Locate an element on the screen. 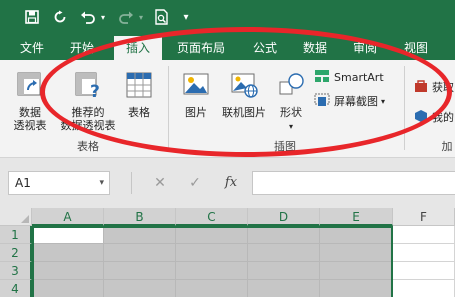  shapes-icon is located at coordinates (291, 86).